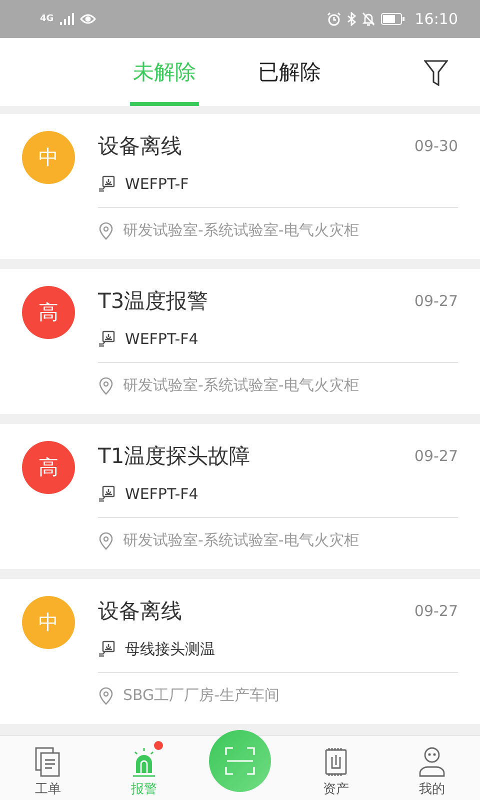 The image size is (480, 800). What do you see at coordinates (240, 761) in the screenshot?
I see `scan-icon` at bounding box center [240, 761].